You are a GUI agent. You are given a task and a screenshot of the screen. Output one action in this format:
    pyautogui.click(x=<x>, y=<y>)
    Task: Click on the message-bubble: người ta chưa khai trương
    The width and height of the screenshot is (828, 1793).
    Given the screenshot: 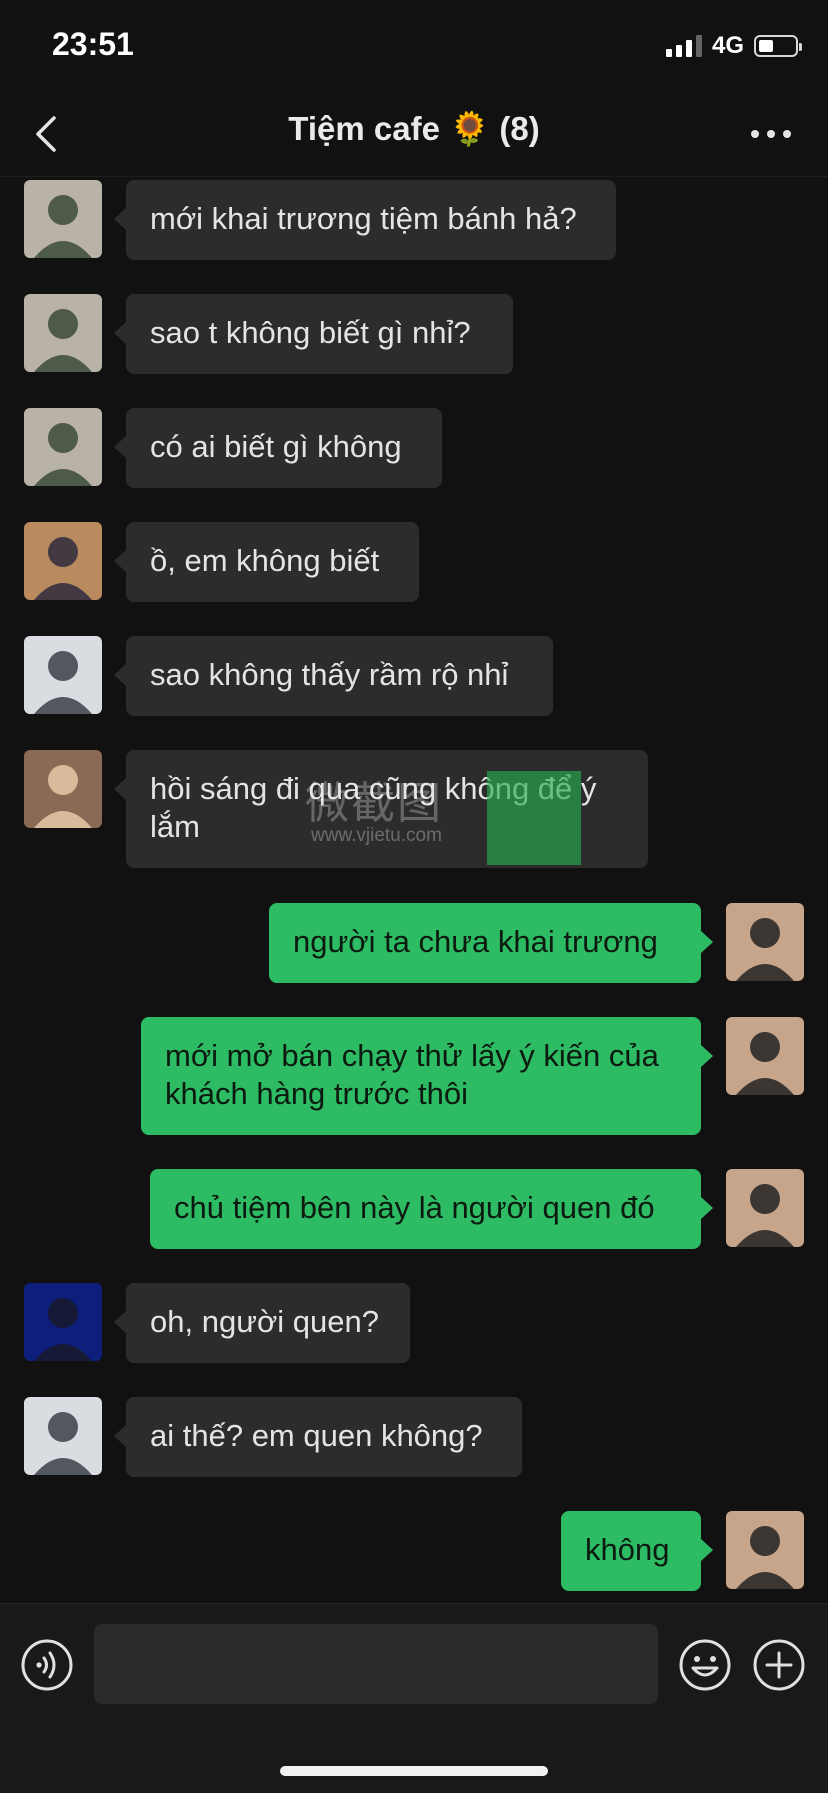 What is the action you would take?
    pyautogui.click(x=491, y=943)
    